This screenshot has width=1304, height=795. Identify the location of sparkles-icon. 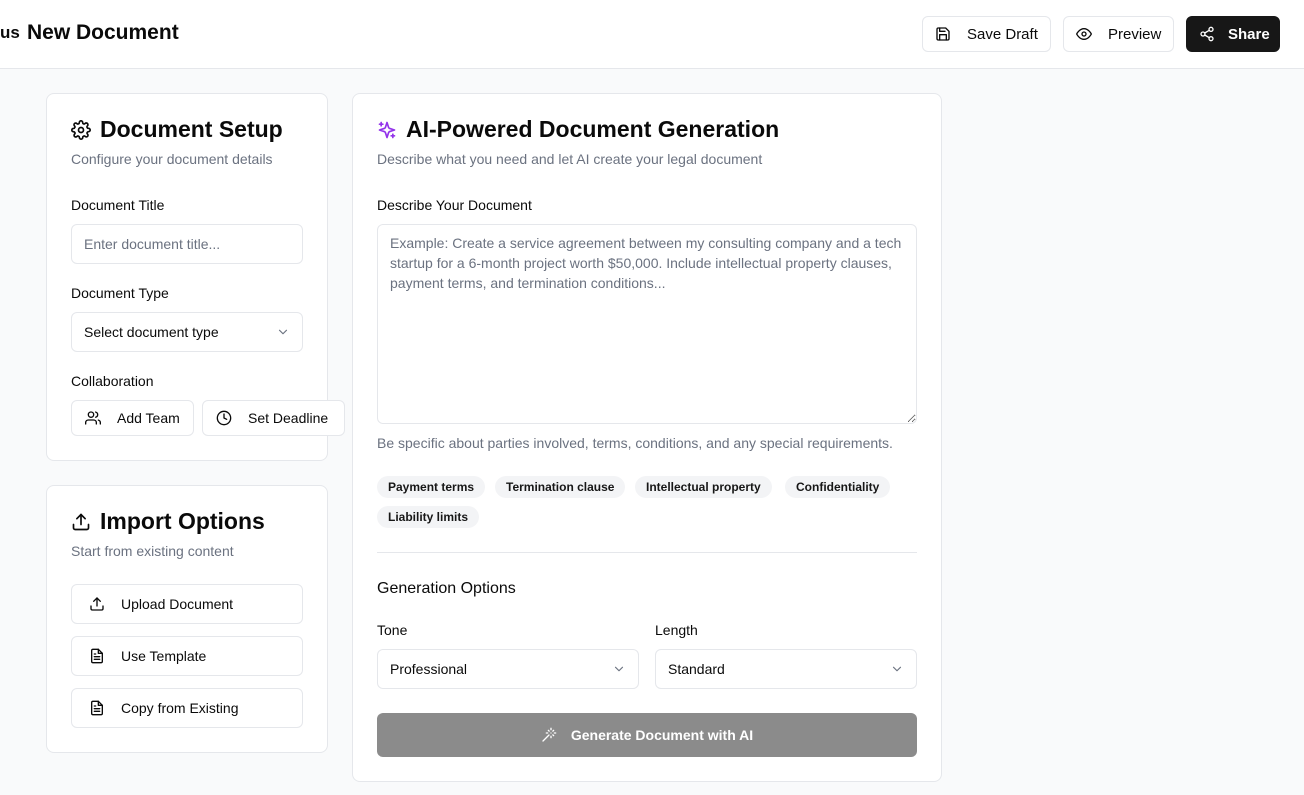
(387, 130).